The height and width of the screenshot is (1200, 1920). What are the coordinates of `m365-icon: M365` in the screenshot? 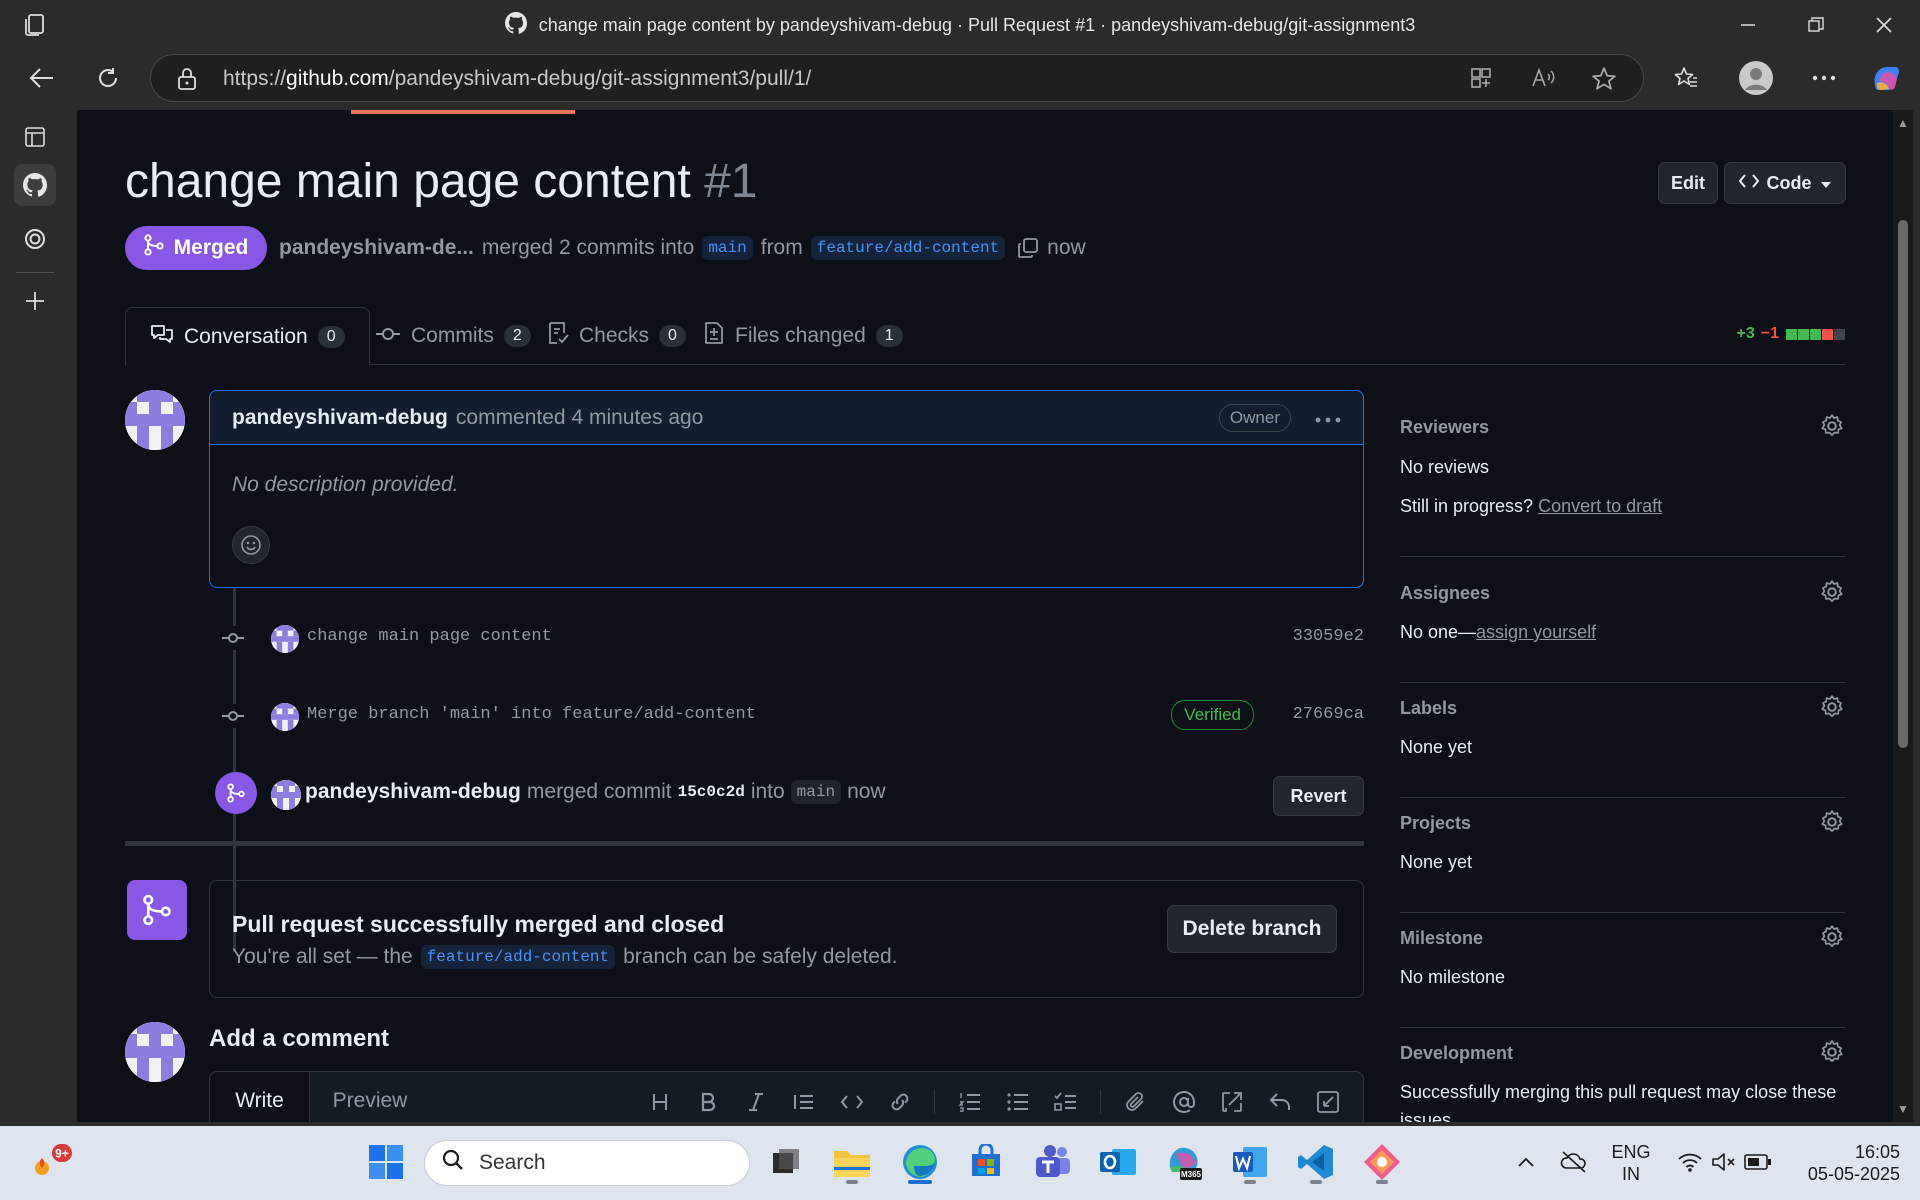 It's located at (1184, 1162).